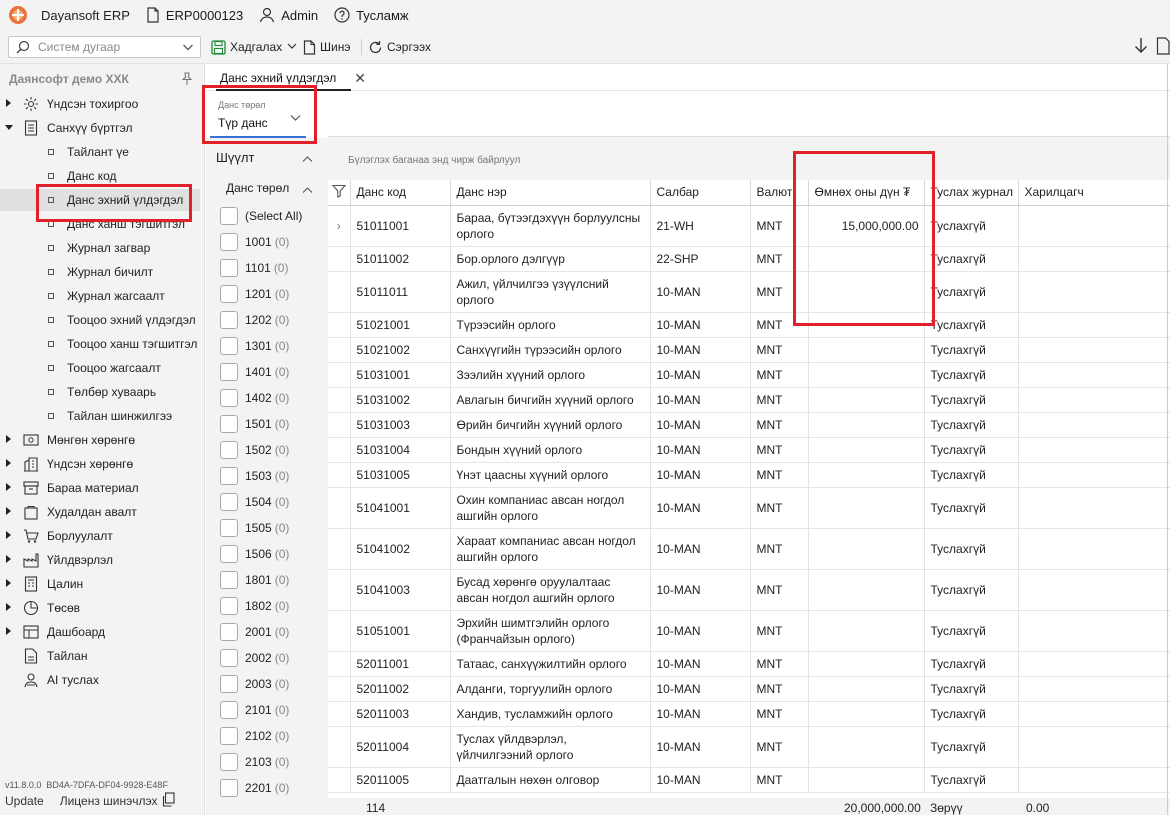 The width and height of the screenshot is (1170, 815). I want to click on filter-option: 2103 (0), so click(254, 762).